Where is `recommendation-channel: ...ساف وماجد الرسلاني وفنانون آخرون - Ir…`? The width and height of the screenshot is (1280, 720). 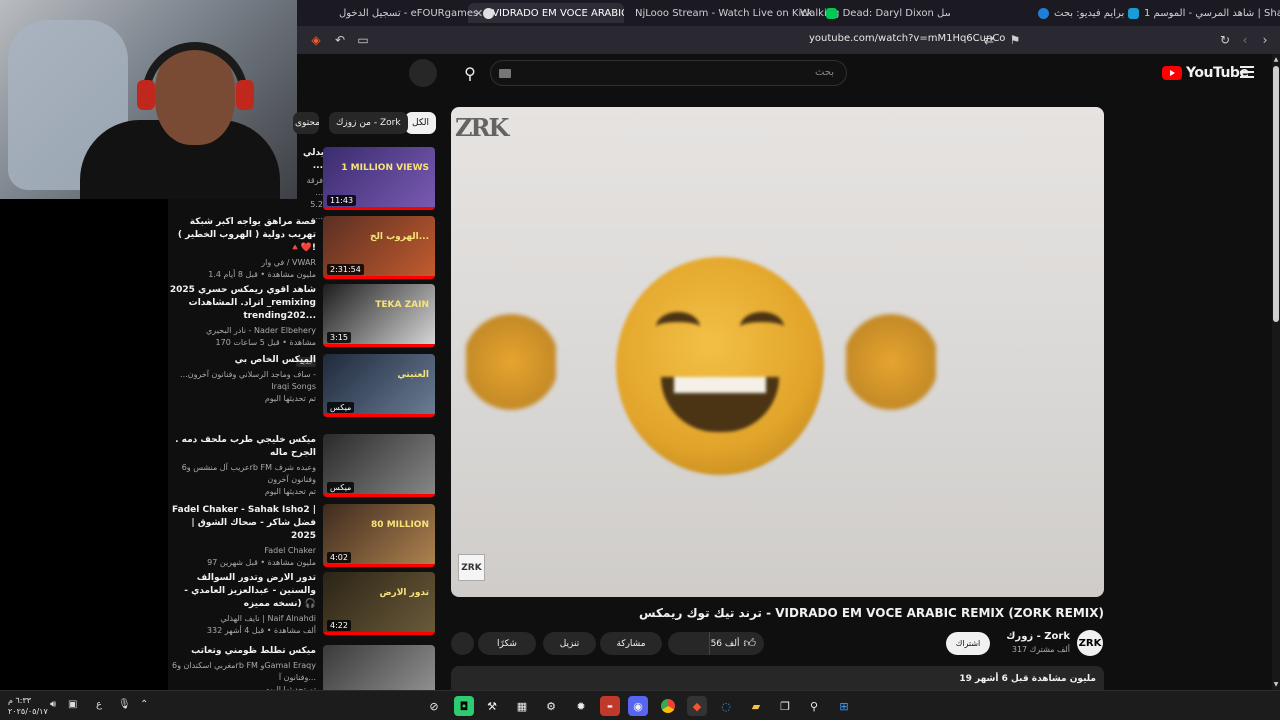 recommendation-channel: ...ساف وماجد الرسلاني وفنانون آخرون - Ir… is located at coordinates (241, 381).